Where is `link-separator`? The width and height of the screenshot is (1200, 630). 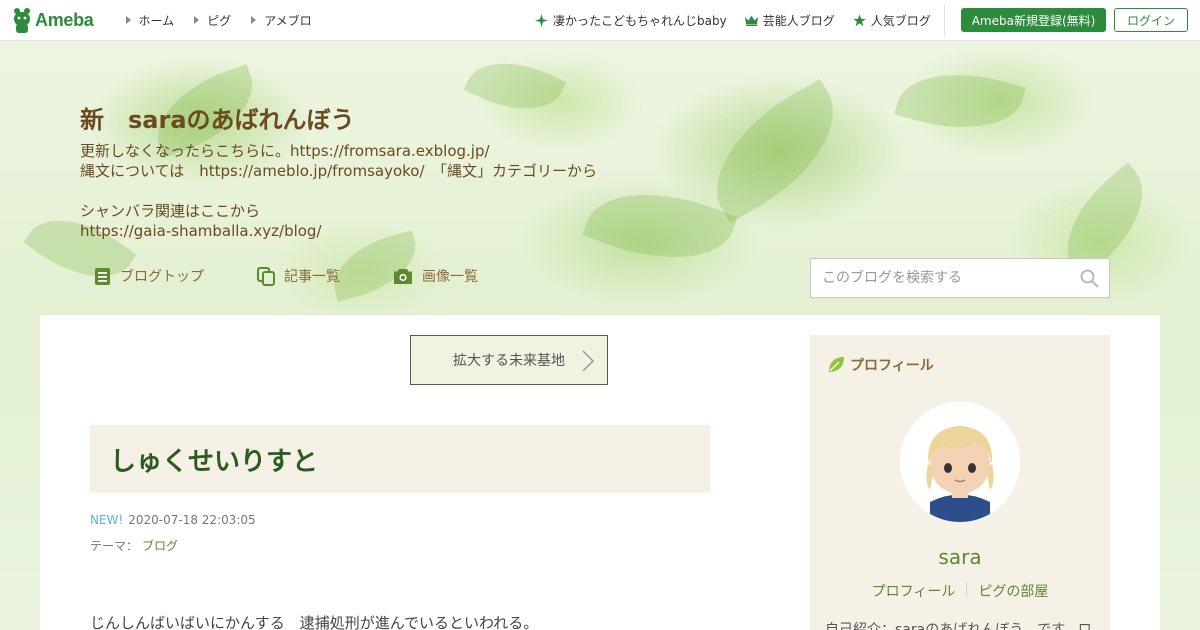 link-separator is located at coordinates (967, 590).